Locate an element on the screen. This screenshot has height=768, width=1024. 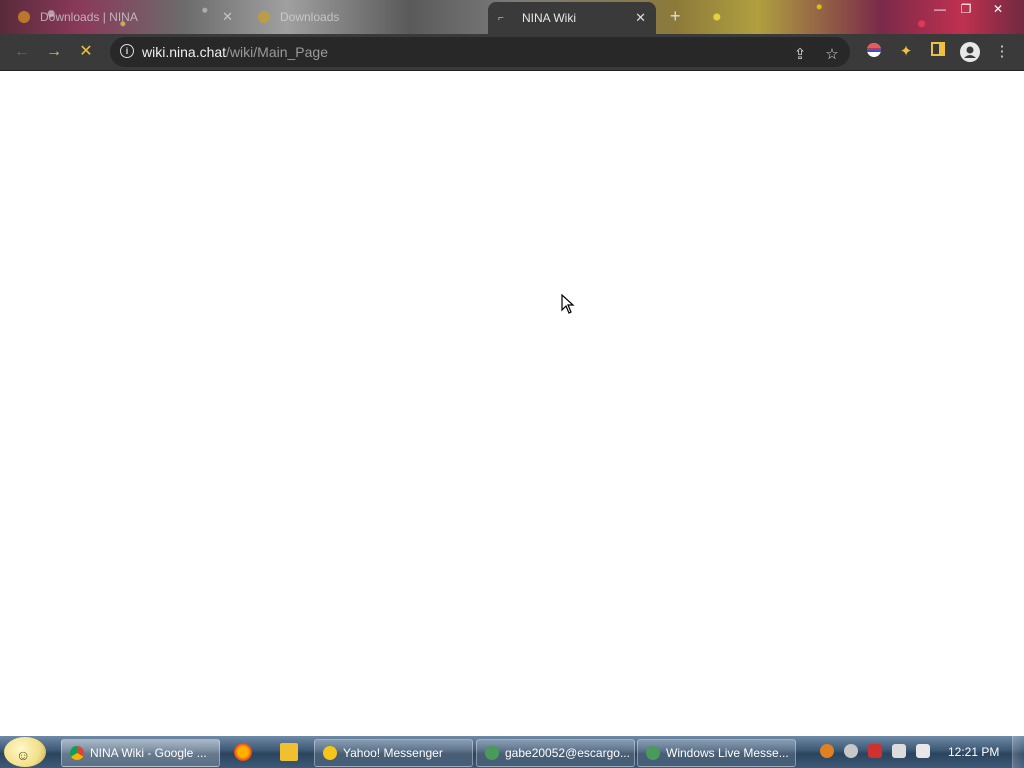
new-tab-button: + is located at coordinates (675, 16).